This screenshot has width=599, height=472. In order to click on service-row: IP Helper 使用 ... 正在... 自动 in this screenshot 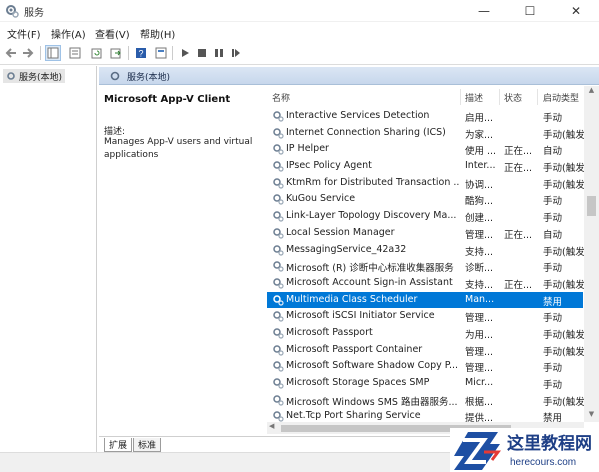, I will do `click(425, 149)`.